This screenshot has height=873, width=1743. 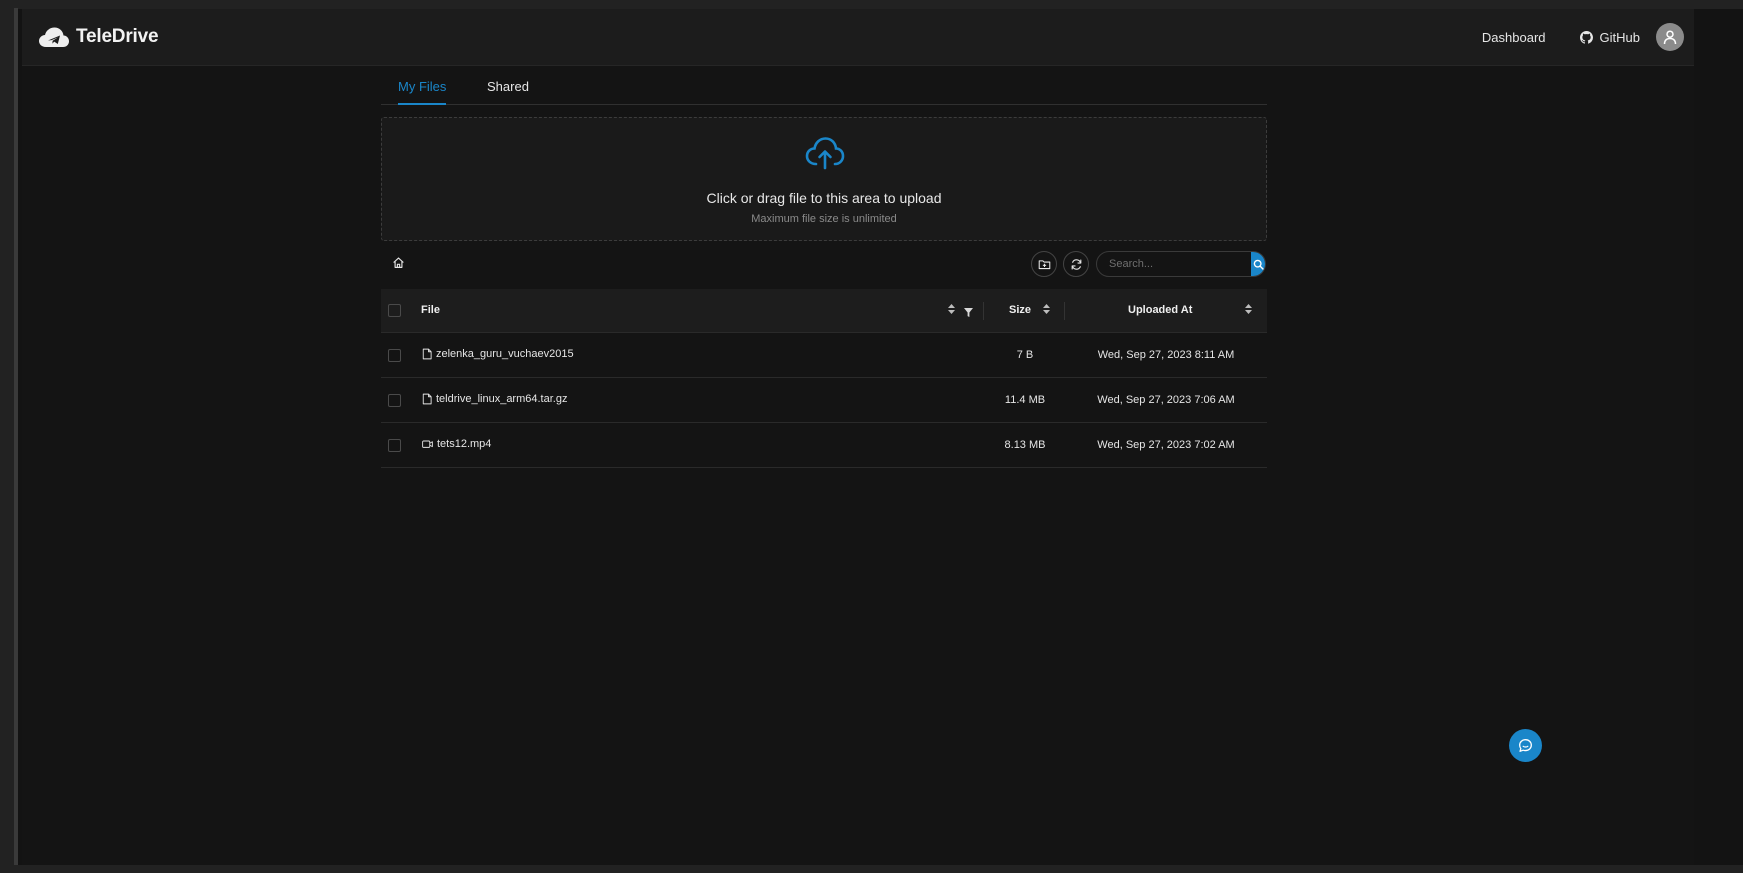 What do you see at coordinates (1160, 310) in the screenshot?
I see `column-header-uploaded-at: Uploaded At` at bounding box center [1160, 310].